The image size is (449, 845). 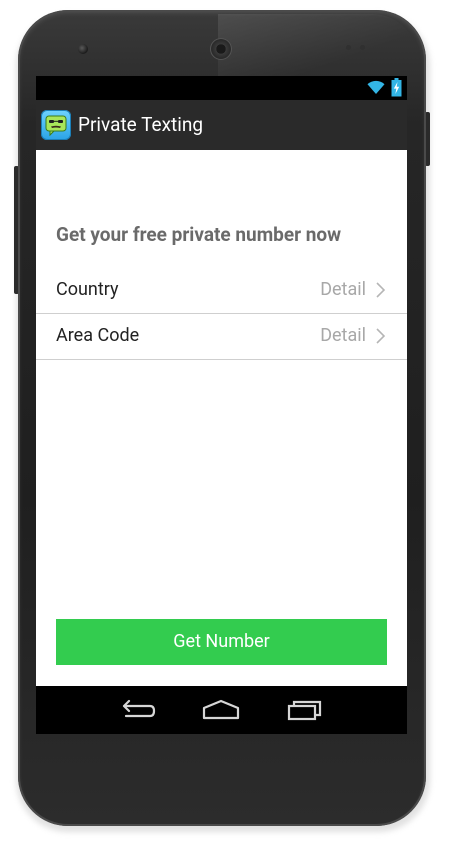 What do you see at coordinates (140, 124) in the screenshot?
I see `app-title: Private Texting` at bounding box center [140, 124].